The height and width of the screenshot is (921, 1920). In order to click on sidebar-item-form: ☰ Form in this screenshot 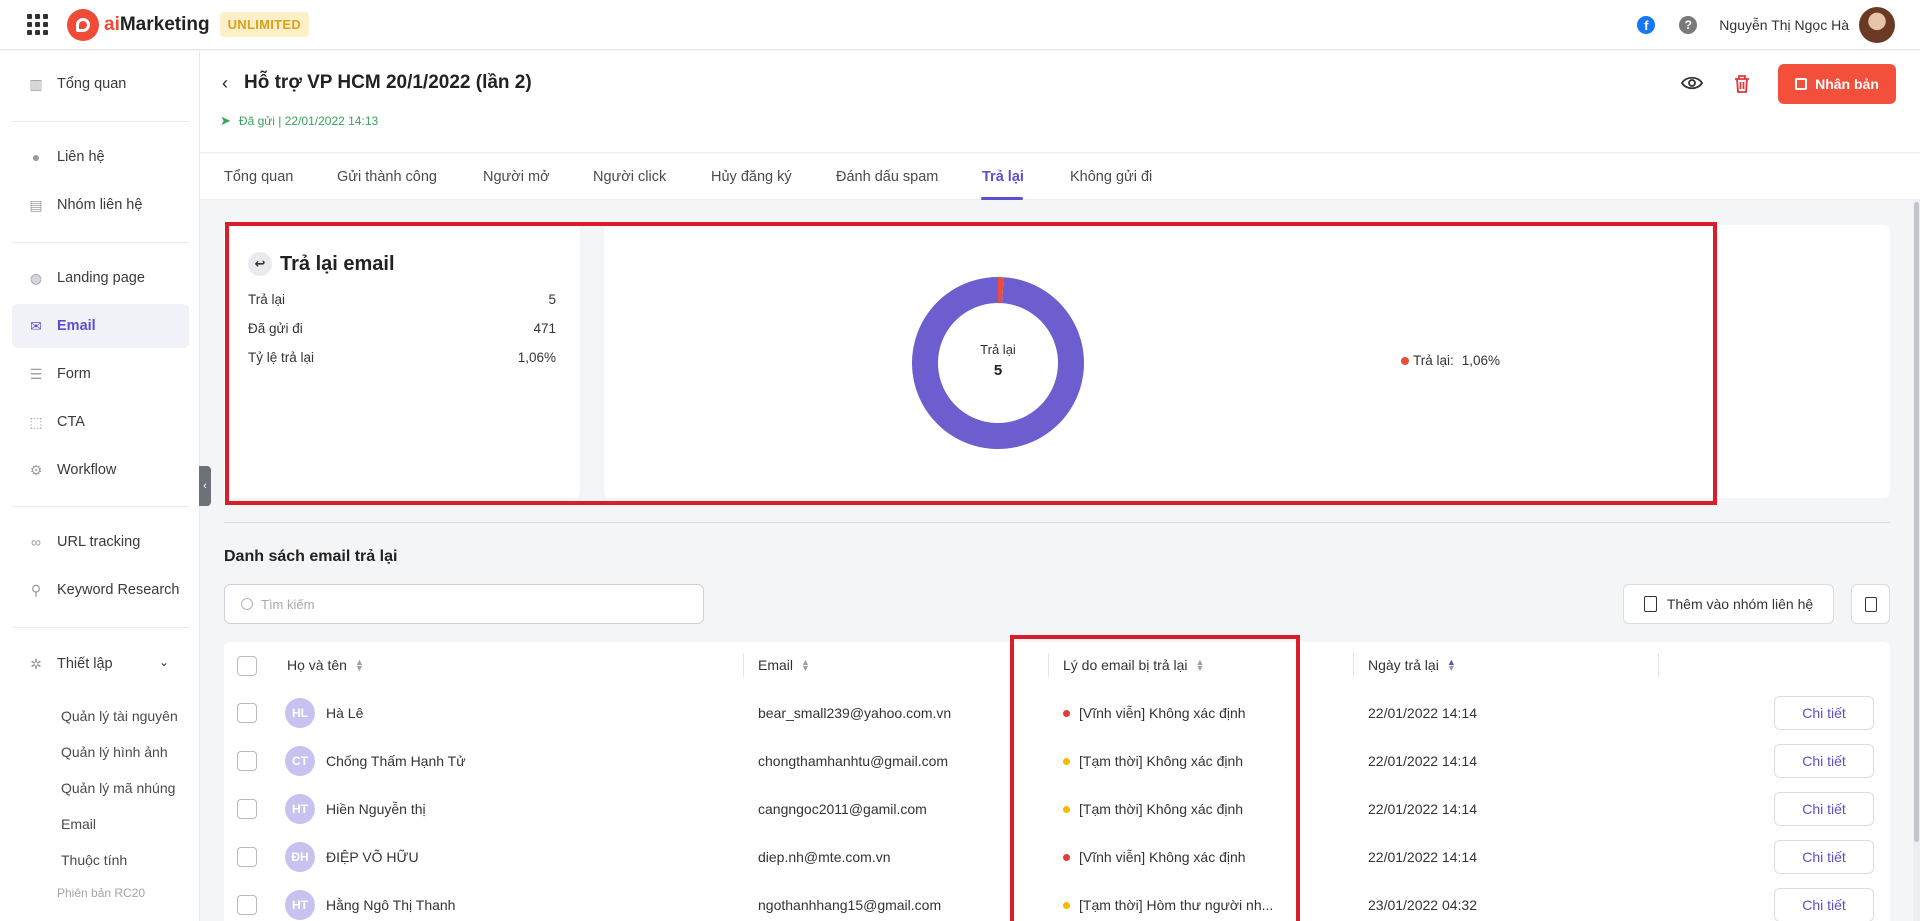, I will do `click(100, 374)`.